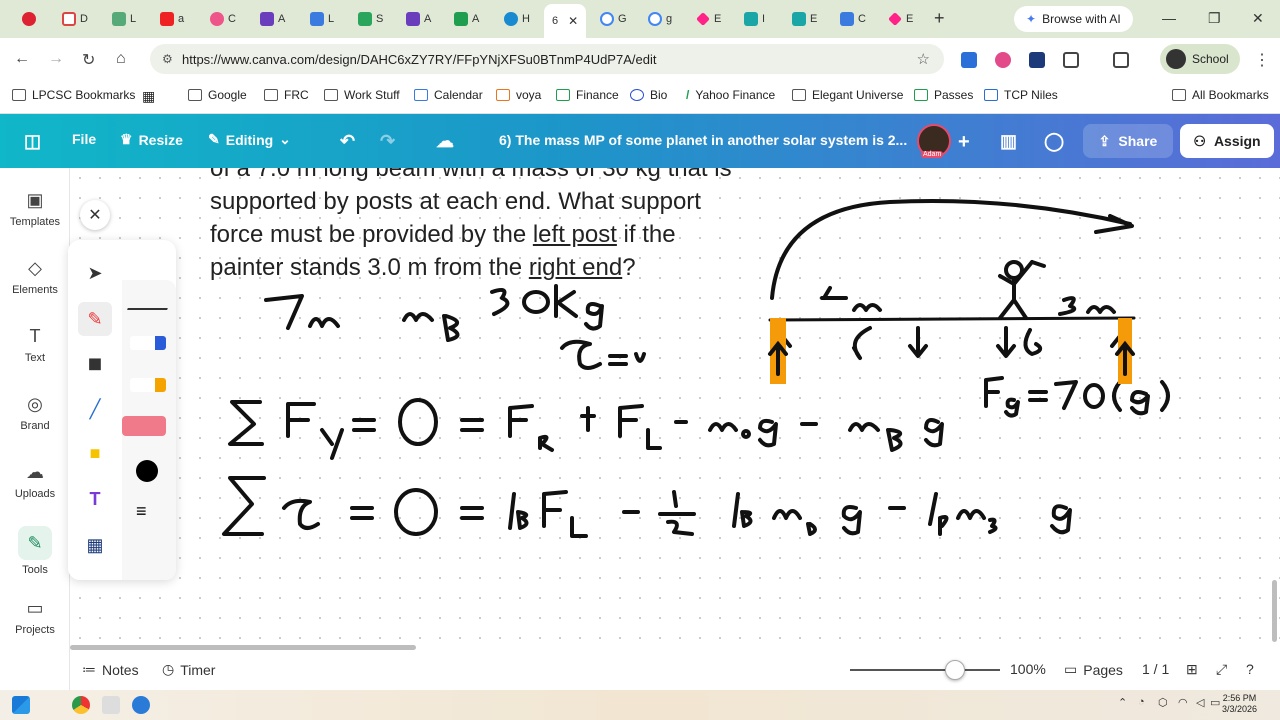 This screenshot has width=1280, height=720. Describe the element at coordinates (56, 59) in the screenshot. I see `forward-icon: →` at that location.